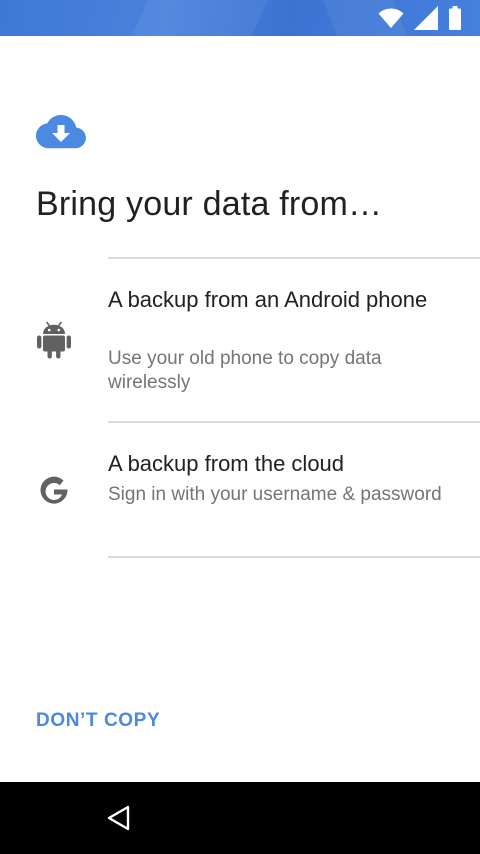 This screenshot has height=854, width=480. I want to click on wifi-icon, so click(391, 18).